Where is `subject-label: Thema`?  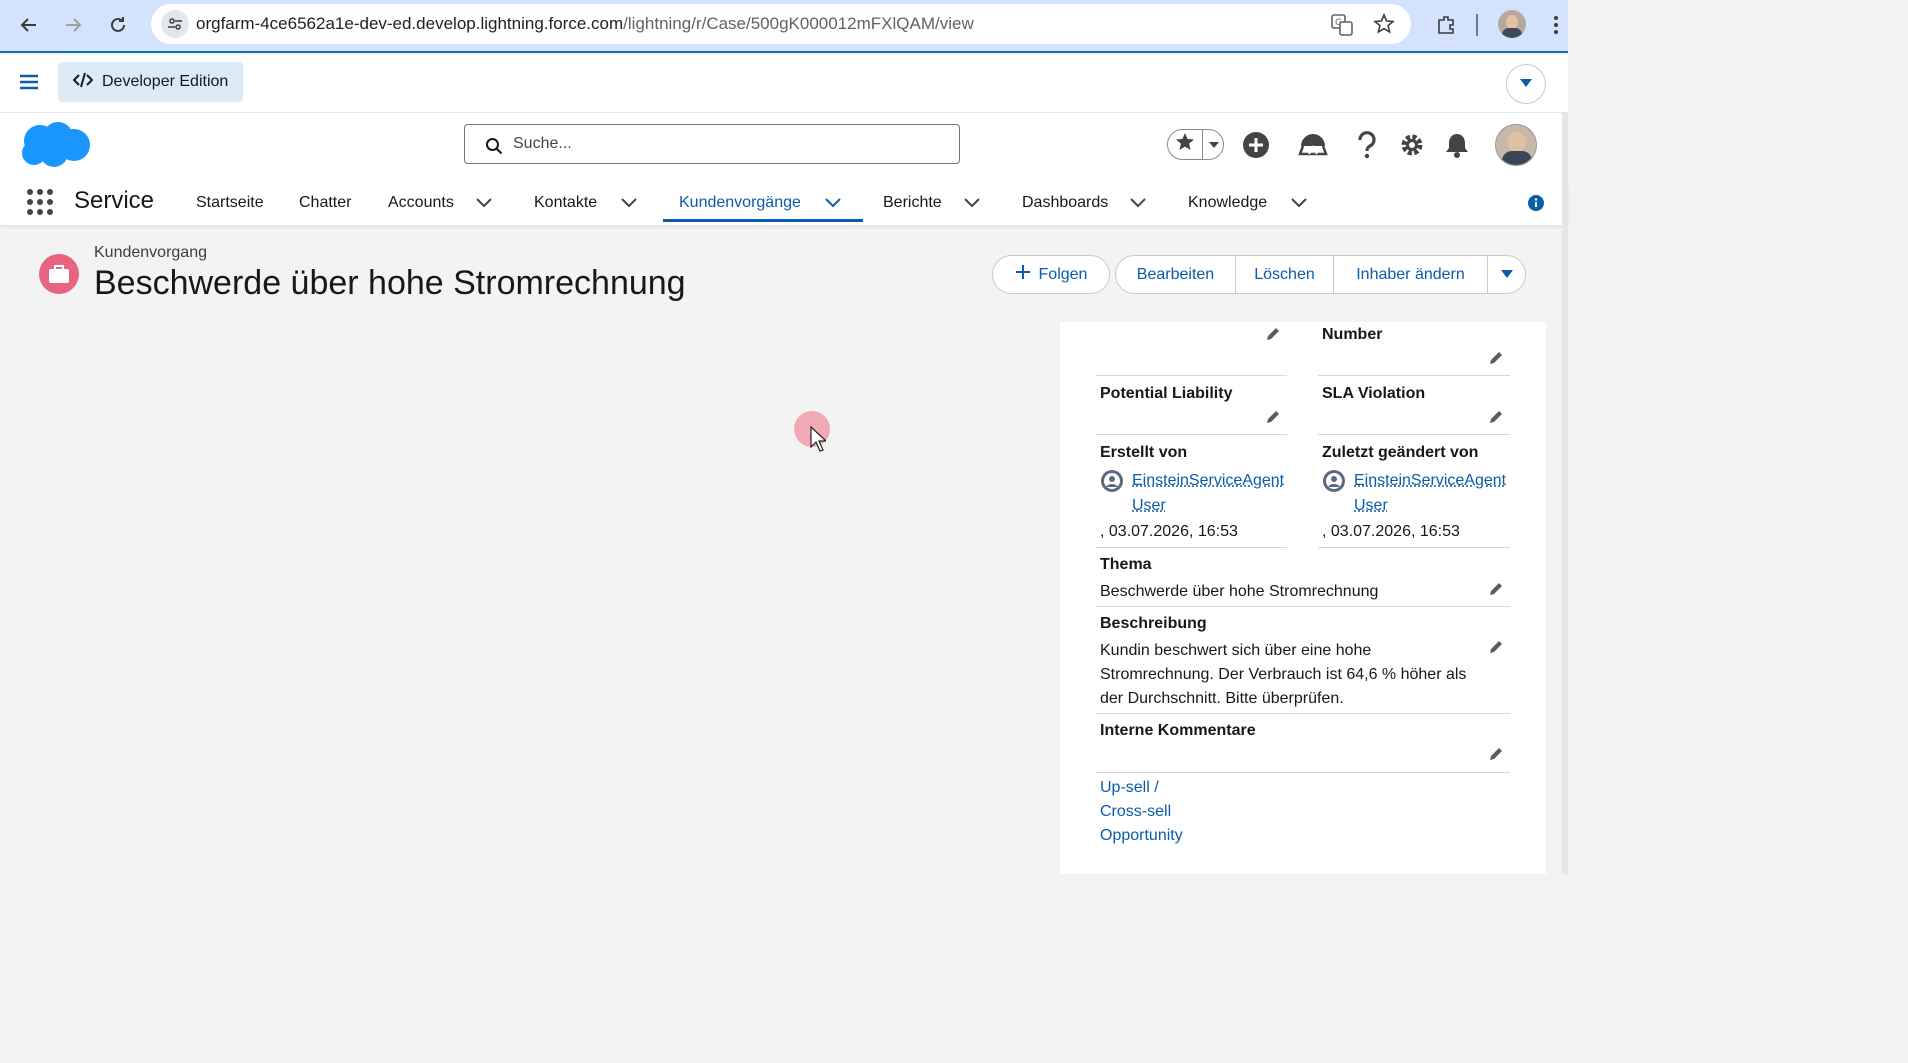 subject-label: Thema is located at coordinates (1126, 564).